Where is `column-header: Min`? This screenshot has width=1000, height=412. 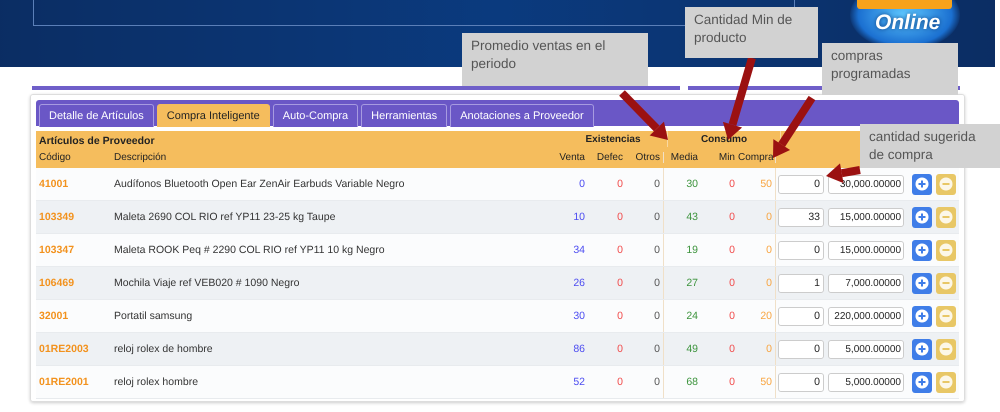 column-header: Min is located at coordinates (727, 157).